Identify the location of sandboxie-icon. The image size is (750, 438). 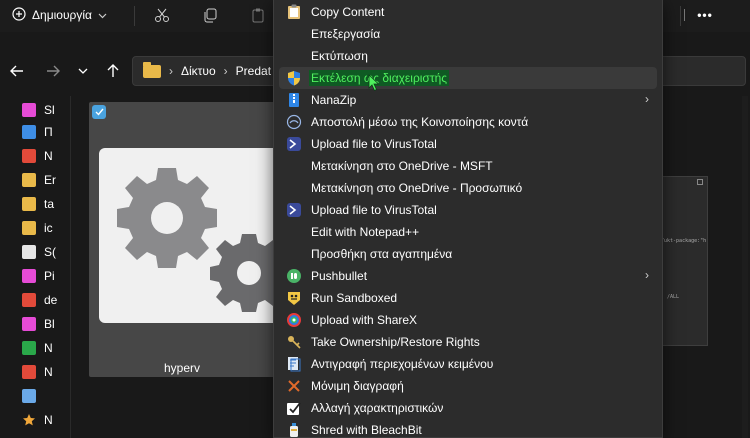
(294, 298).